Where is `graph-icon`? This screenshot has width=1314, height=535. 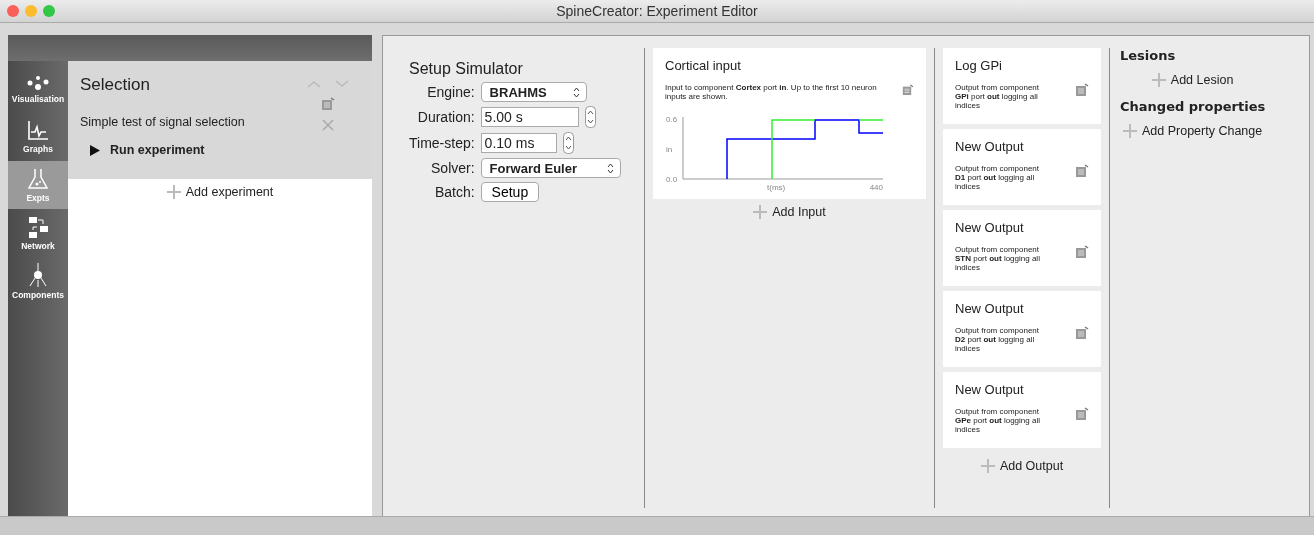 graph-icon is located at coordinates (38, 131).